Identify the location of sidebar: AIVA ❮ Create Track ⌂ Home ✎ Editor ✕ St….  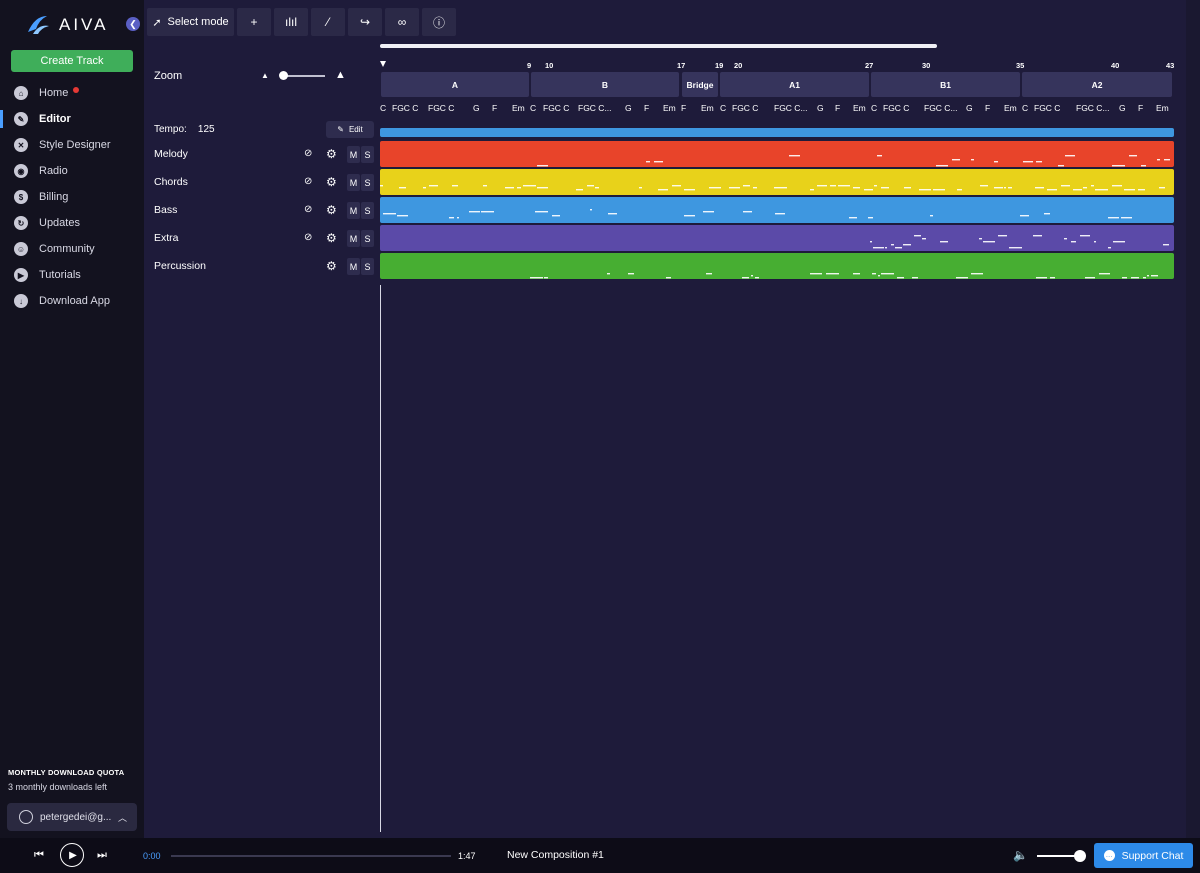
(72, 419).